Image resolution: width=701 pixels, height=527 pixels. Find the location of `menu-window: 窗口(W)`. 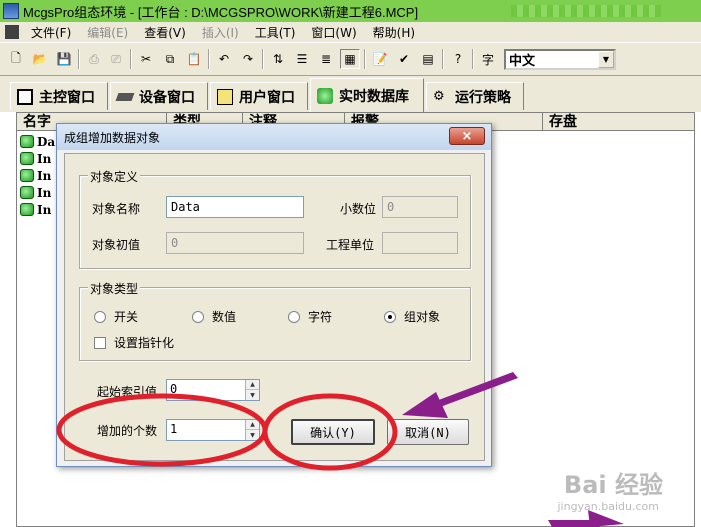

menu-window: 窗口(W) is located at coordinates (333, 32).